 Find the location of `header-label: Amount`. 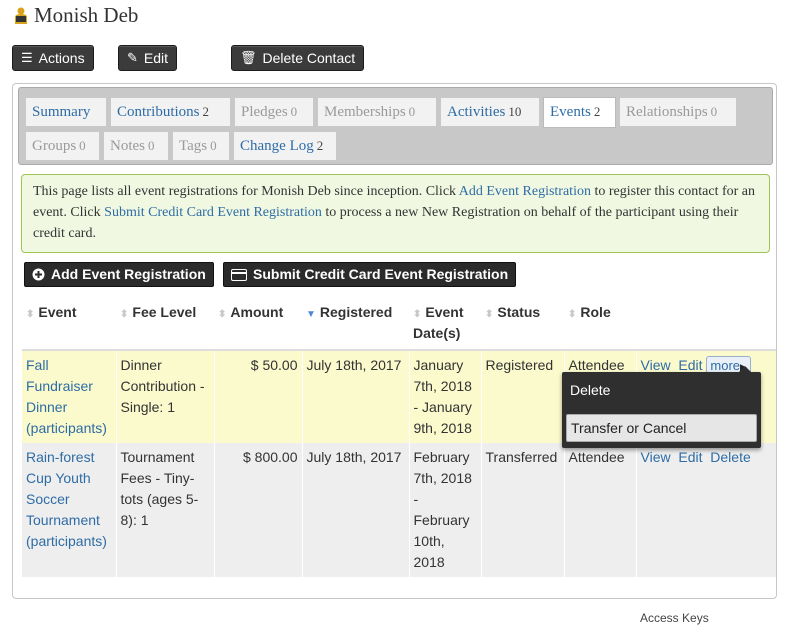

header-label: Amount is located at coordinates (257, 312).